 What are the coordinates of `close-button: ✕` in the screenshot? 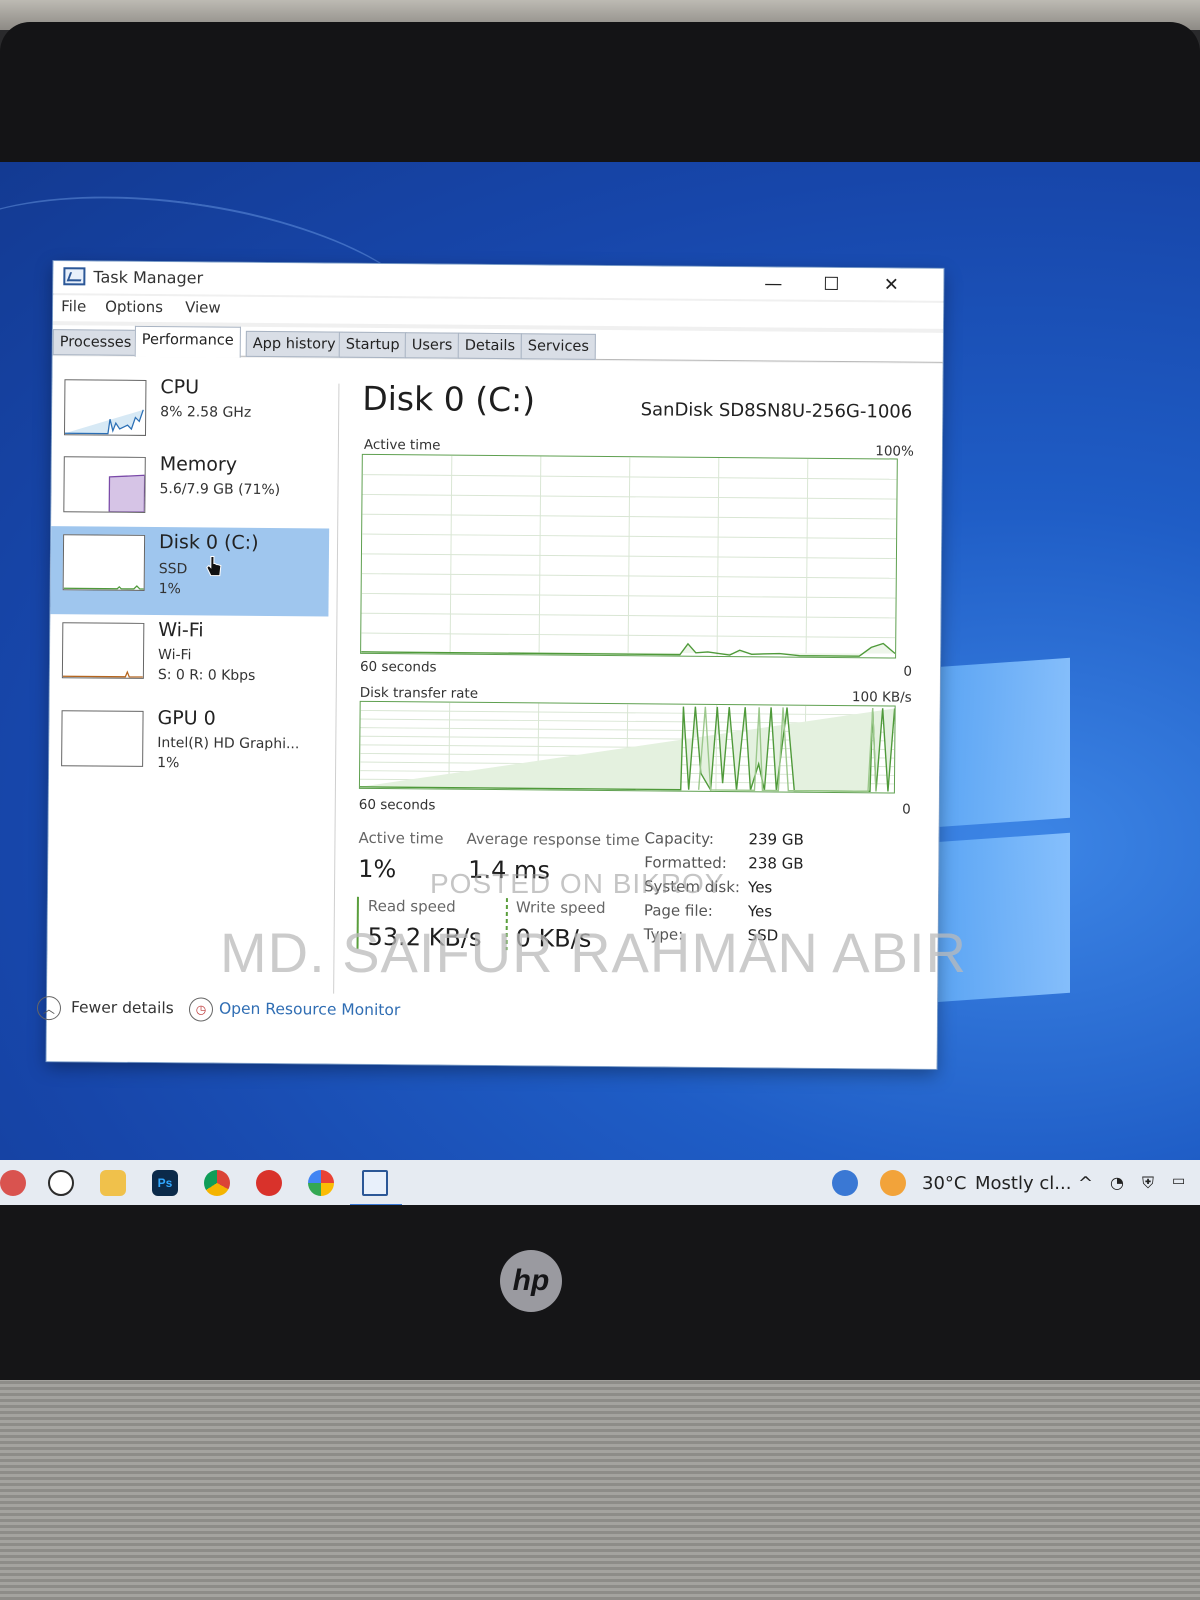 It's located at (891, 284).